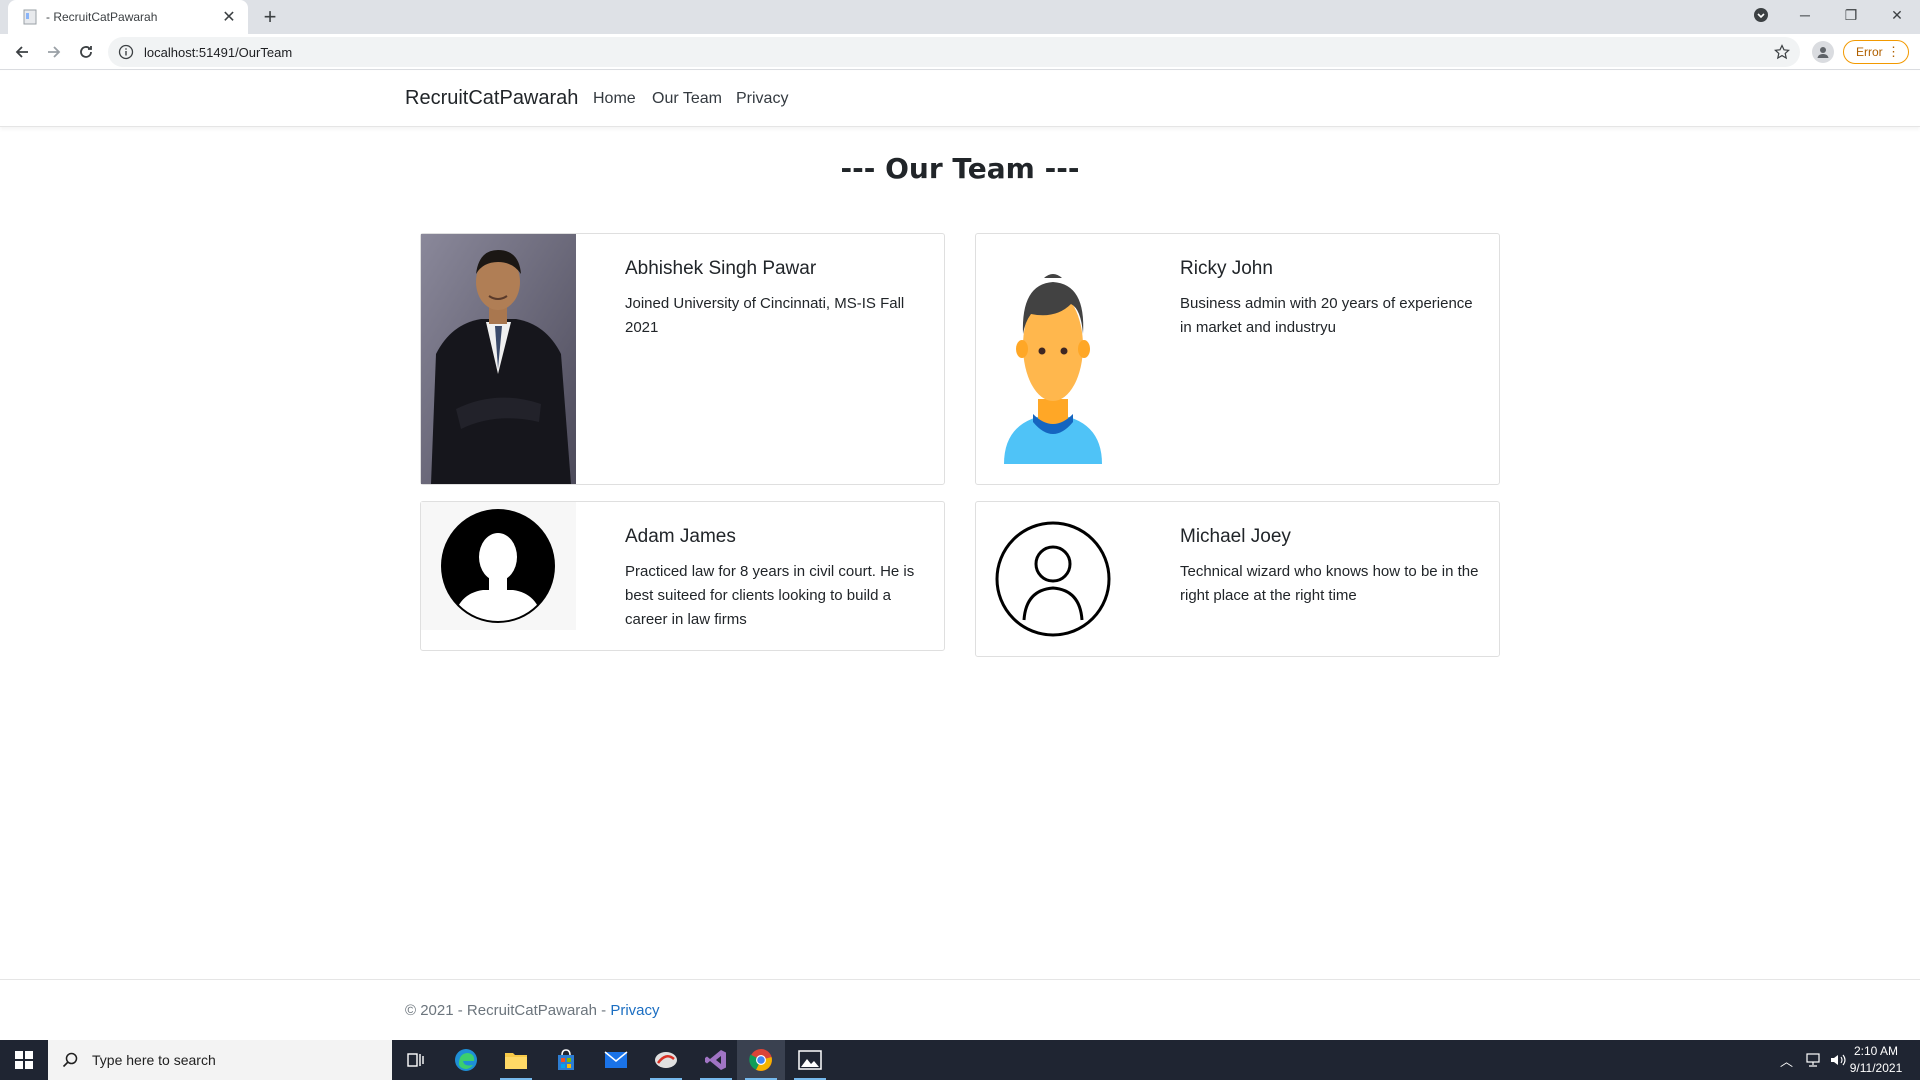  Describe the element at coordinates (22, 52) in the screenshot. I see `back-icon` at that location.